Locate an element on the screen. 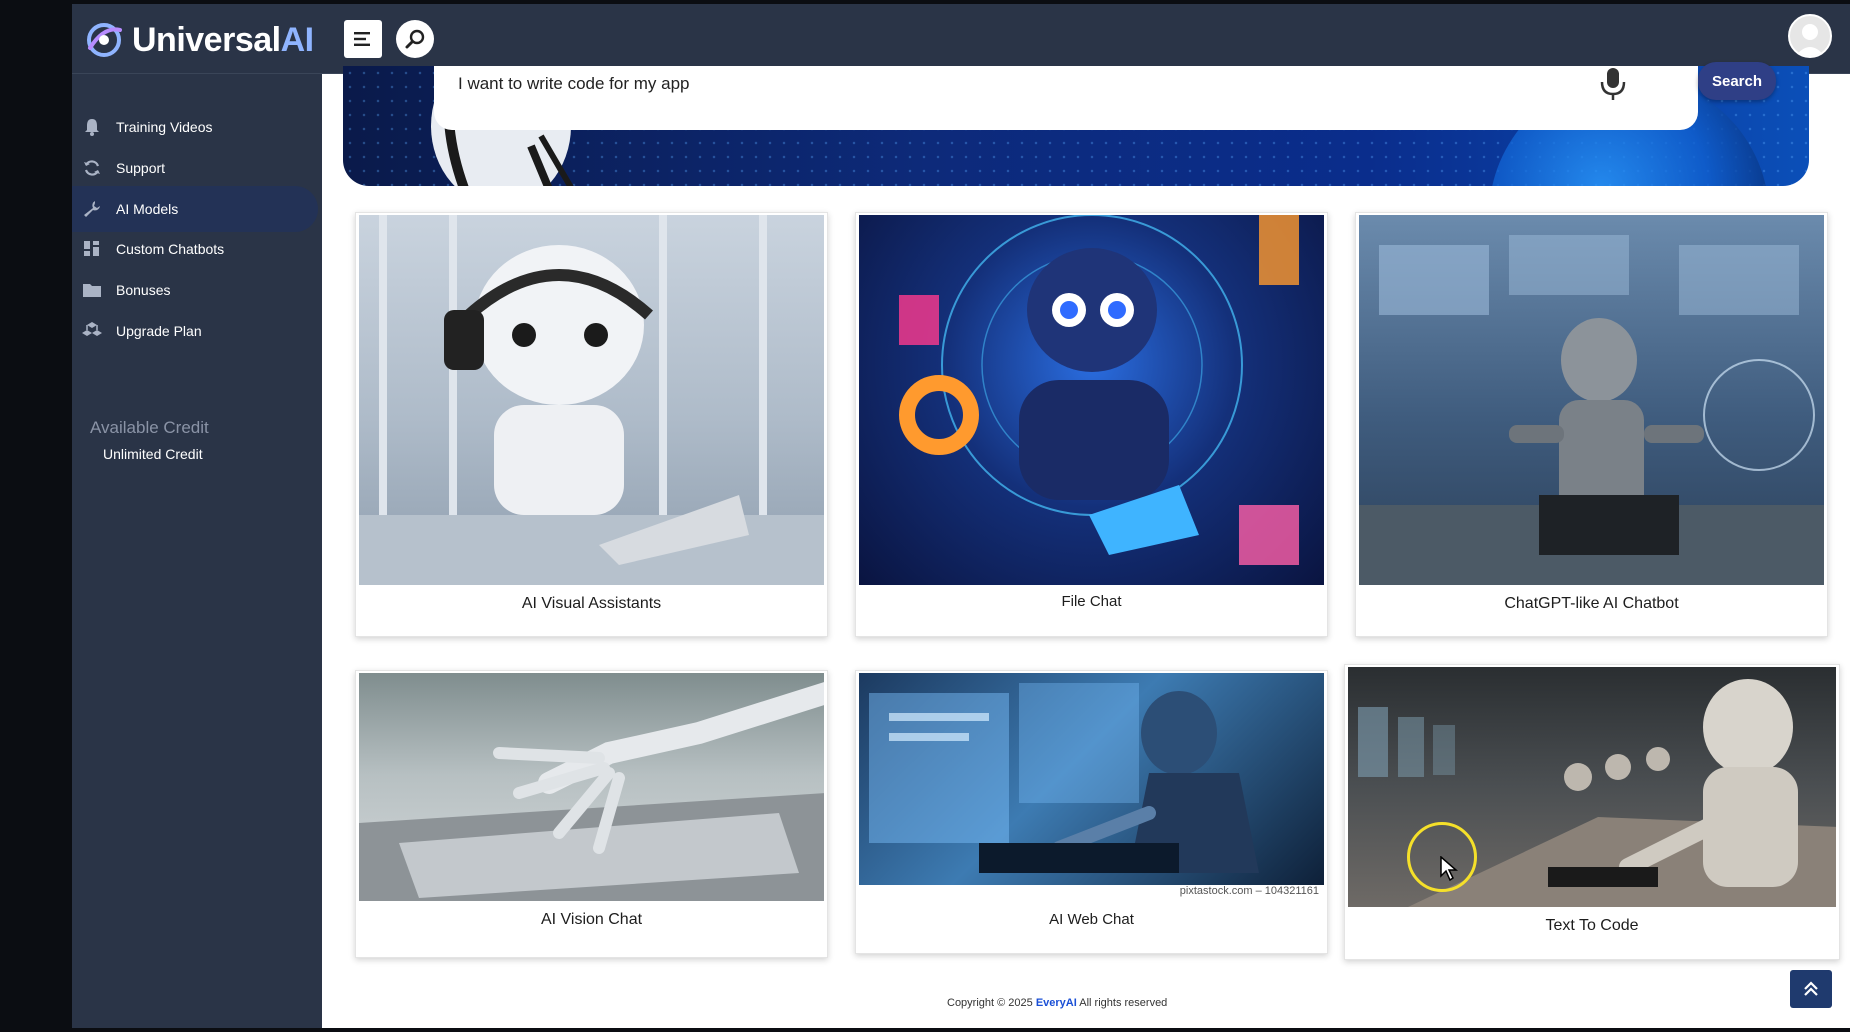  folder-icon is located at coordinates (92, 290).